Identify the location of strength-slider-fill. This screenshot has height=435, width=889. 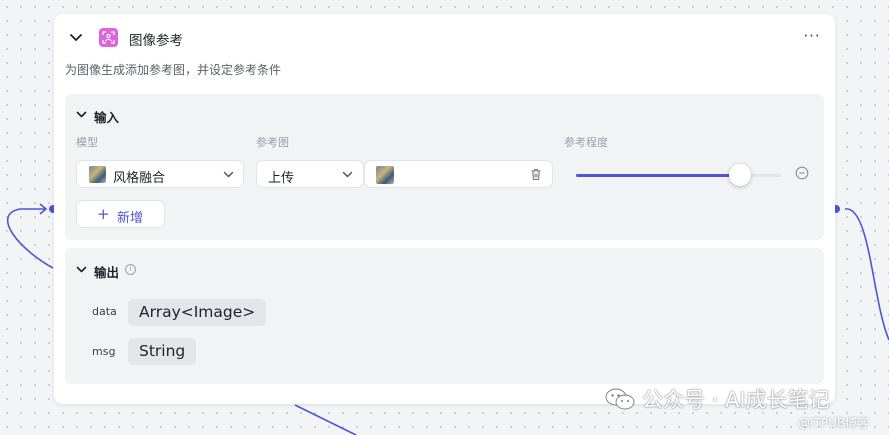
(658, 175).